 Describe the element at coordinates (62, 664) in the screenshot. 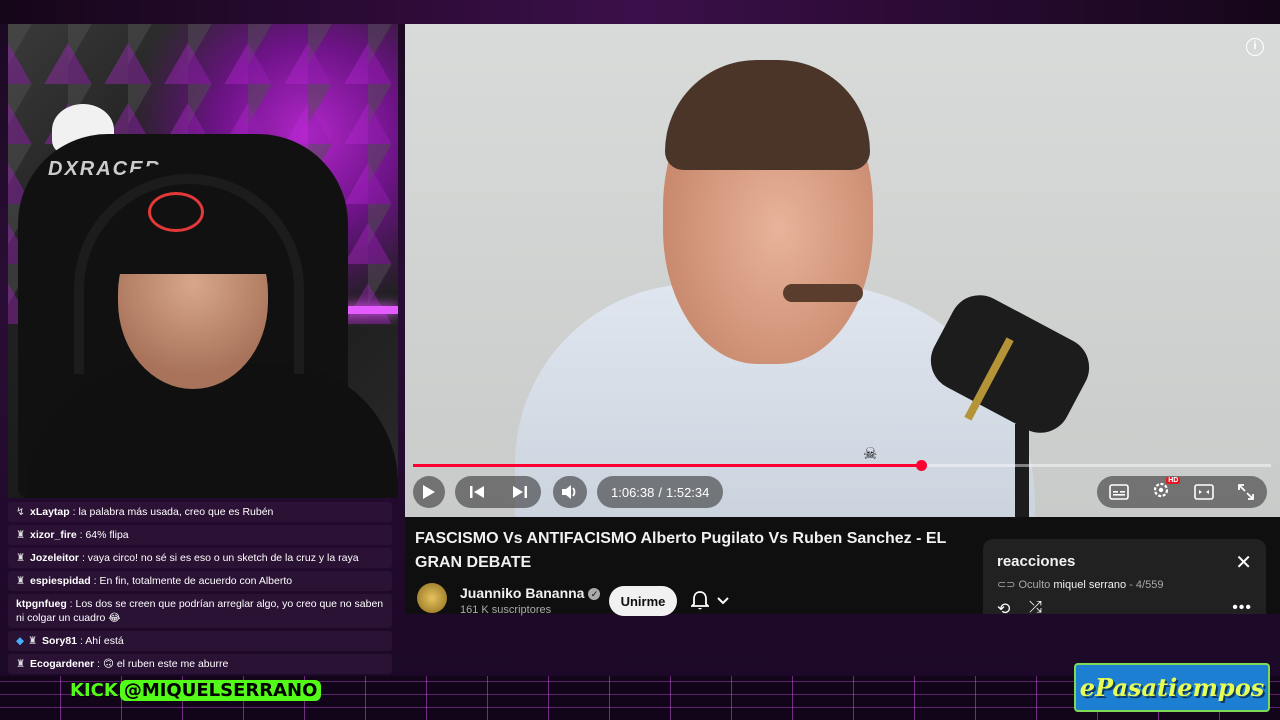

I see `chat-username: Ecogardener` at that location.